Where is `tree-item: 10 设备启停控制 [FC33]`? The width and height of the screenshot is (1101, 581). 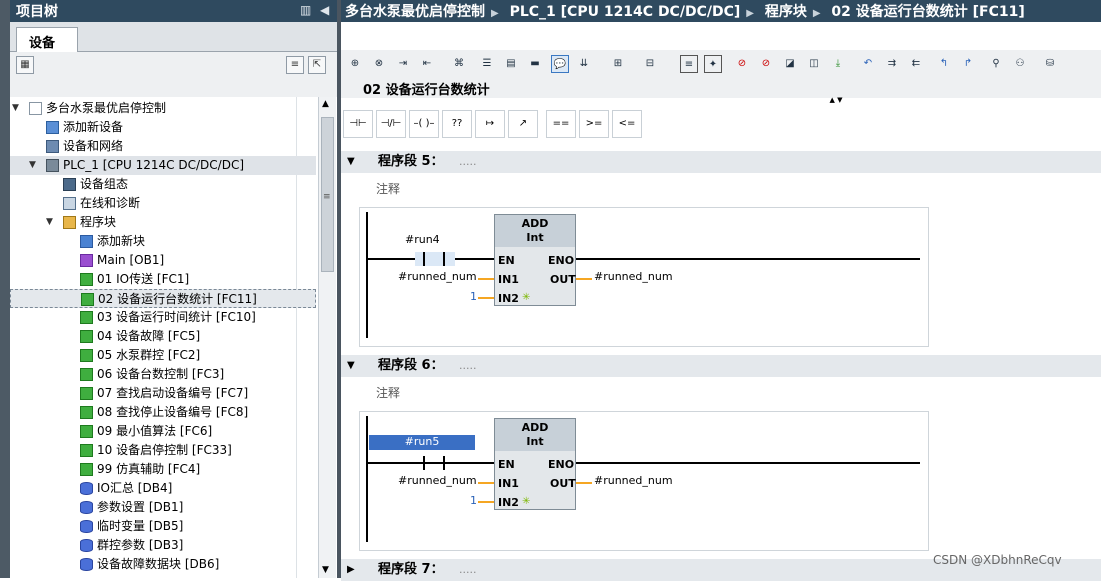 tree-item: 10 设备启停控制 [FC33] is located at coordinates (163, 450).